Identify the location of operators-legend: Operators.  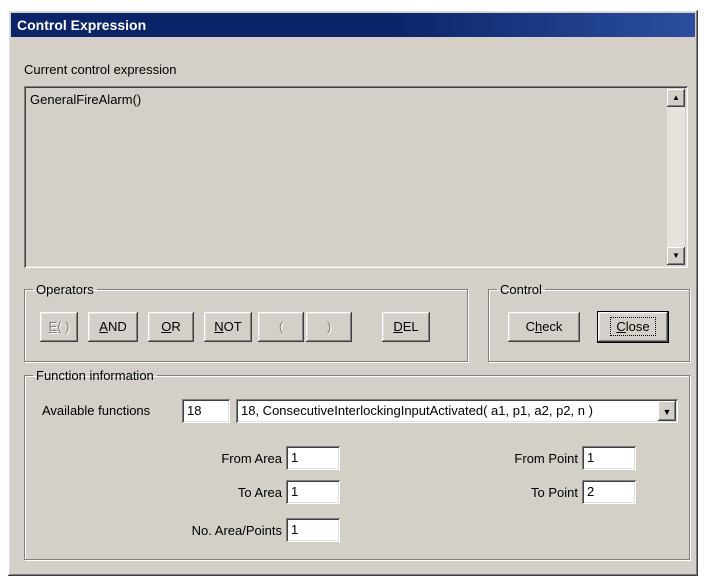
(65, 289).